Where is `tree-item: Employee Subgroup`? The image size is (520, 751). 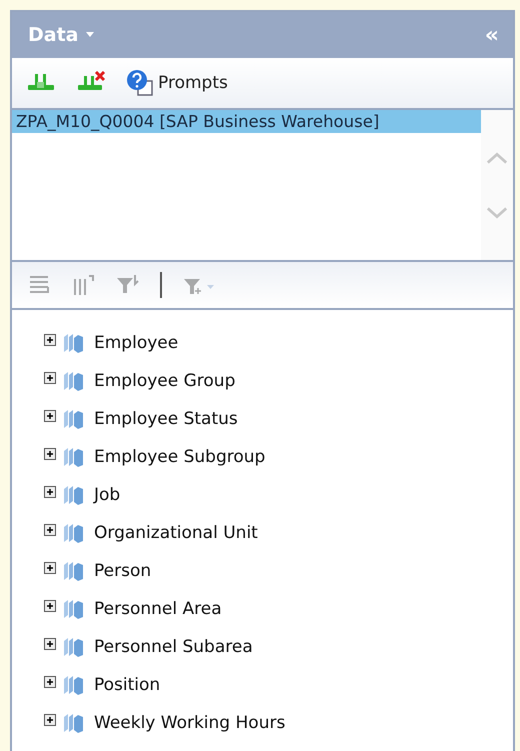
tree-item: Employee Subgroup is located at coordinates (180, 457).